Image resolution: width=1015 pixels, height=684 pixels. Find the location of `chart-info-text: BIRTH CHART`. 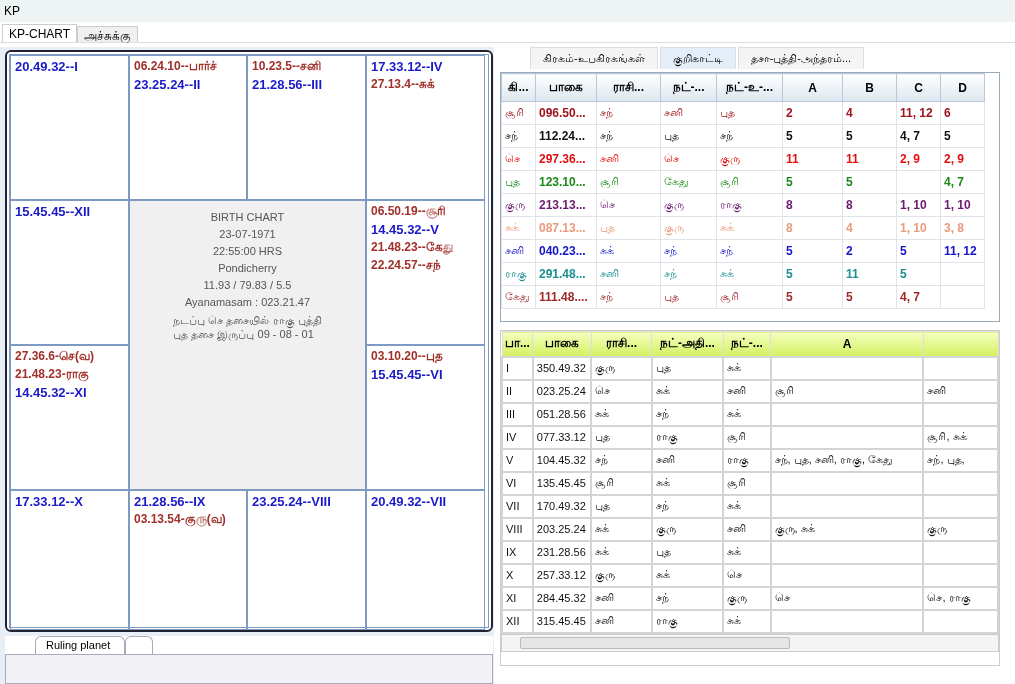

chart-info-text: BIRTH CHART is located at coordinates (247, 217).